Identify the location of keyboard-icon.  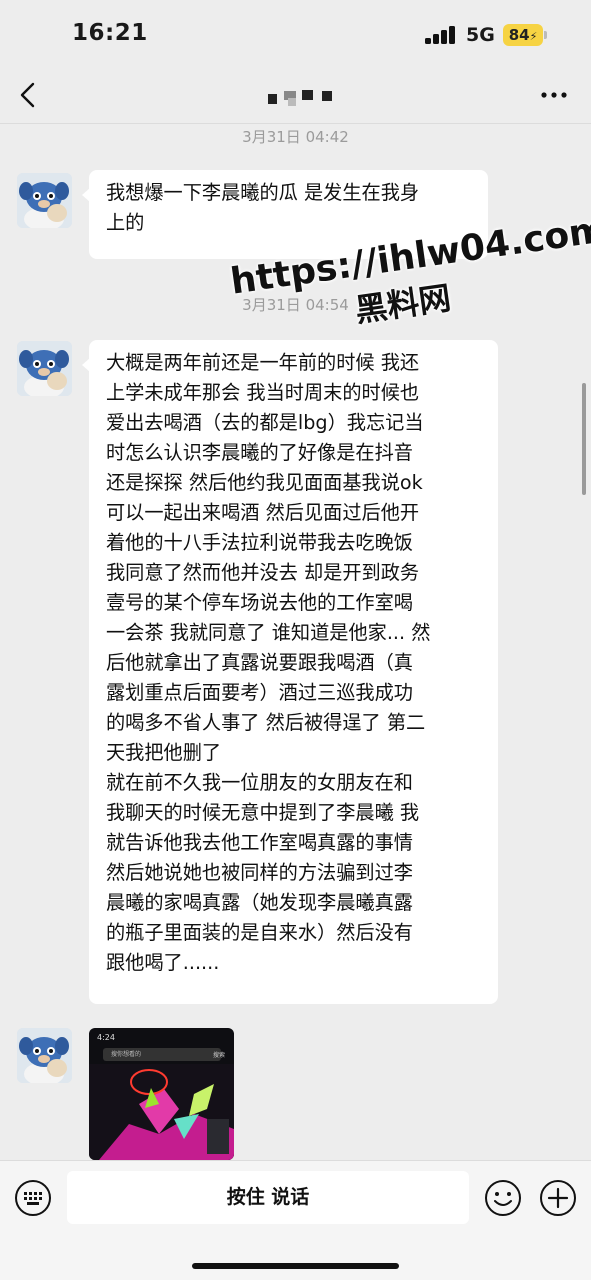
(33, 1198).